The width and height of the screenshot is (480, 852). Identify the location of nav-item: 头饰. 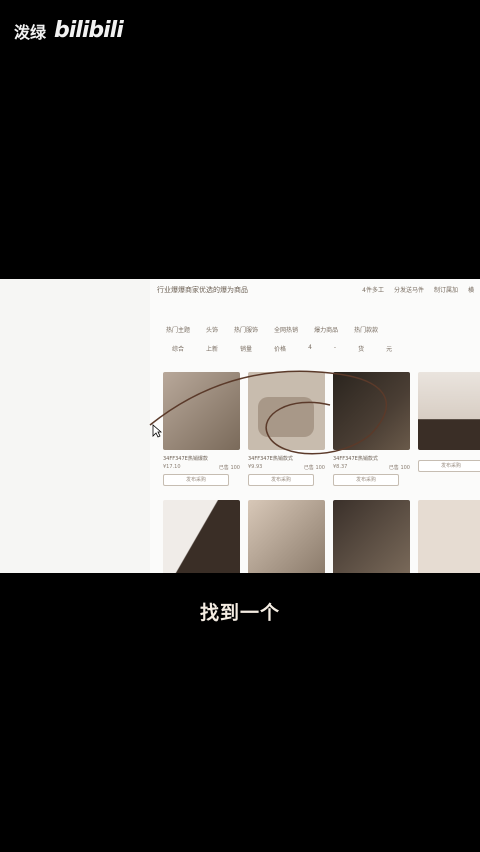
(212, 329).